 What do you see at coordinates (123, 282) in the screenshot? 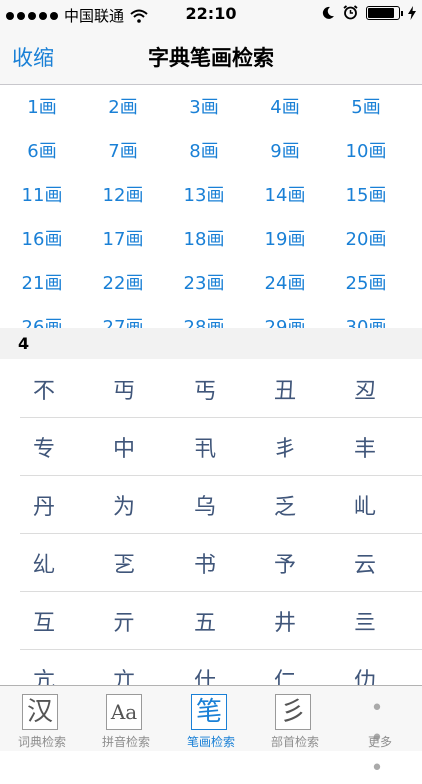
I see `stroke-count-button: 22画` at bounding box center [123, 282].